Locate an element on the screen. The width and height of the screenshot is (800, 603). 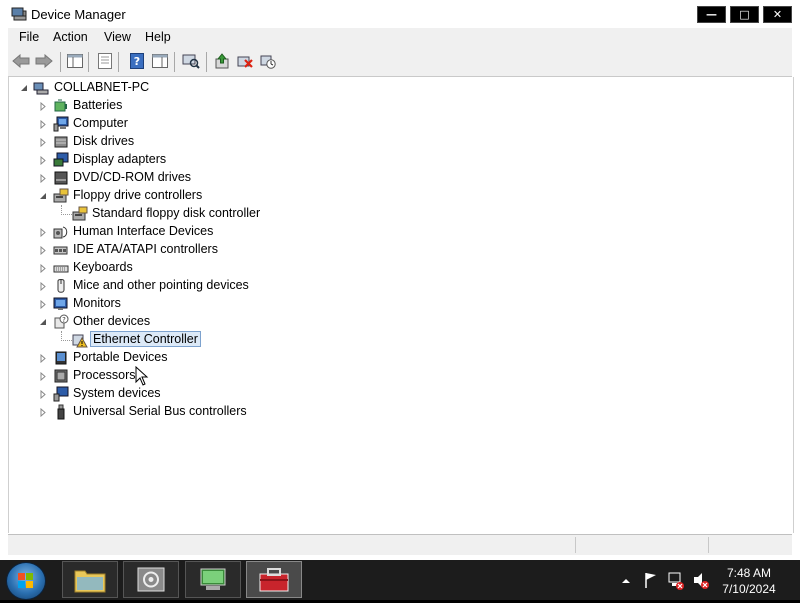
battery-icon is located at coordinates (60, 105).